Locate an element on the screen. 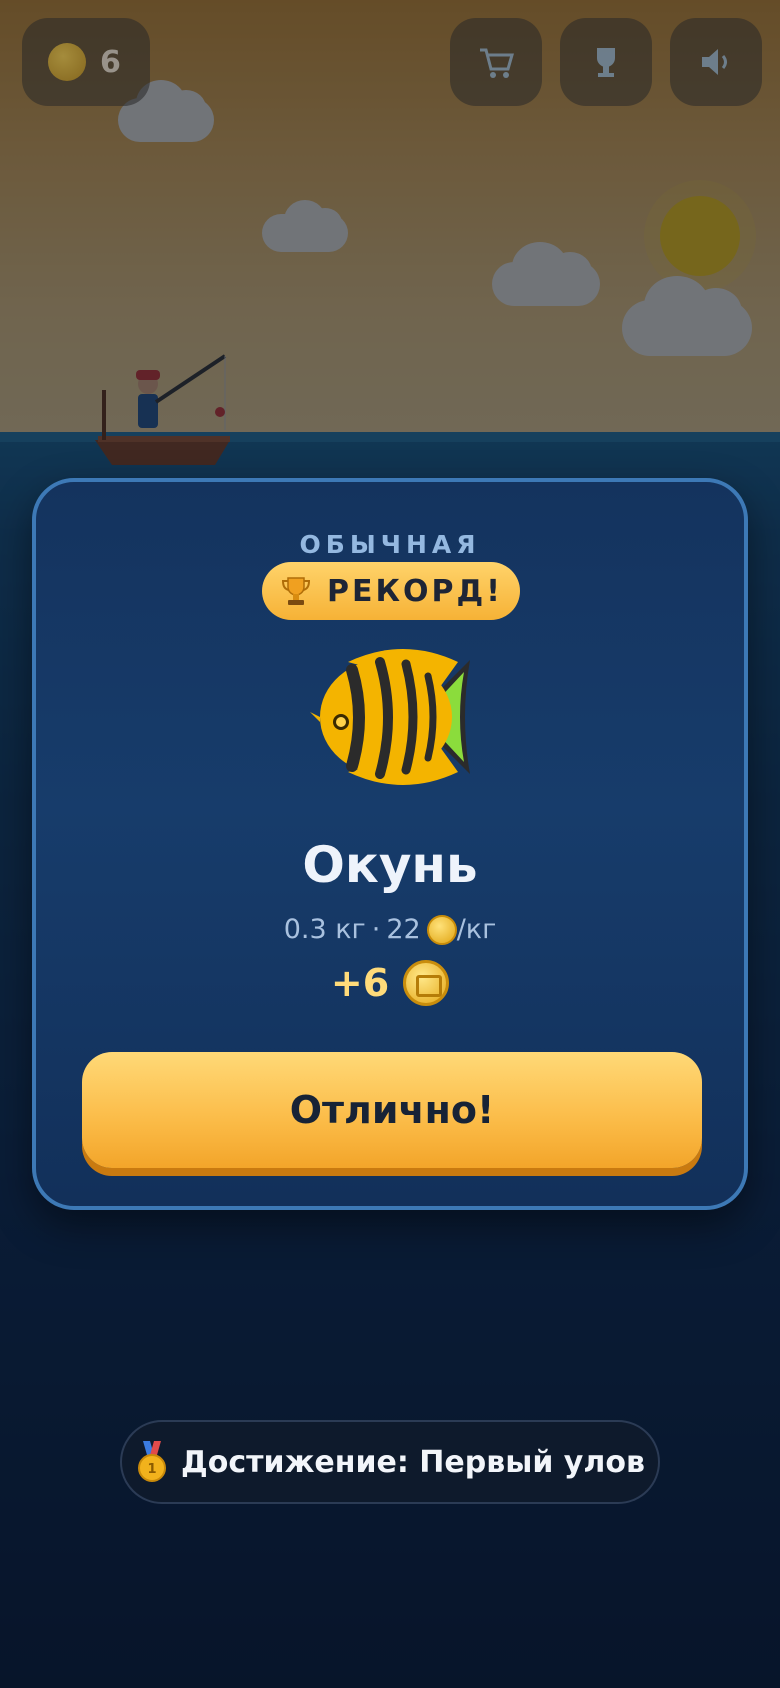 The height and width of the screenshot is (1688, 780). shop-button is located at coordinates (496, 62).